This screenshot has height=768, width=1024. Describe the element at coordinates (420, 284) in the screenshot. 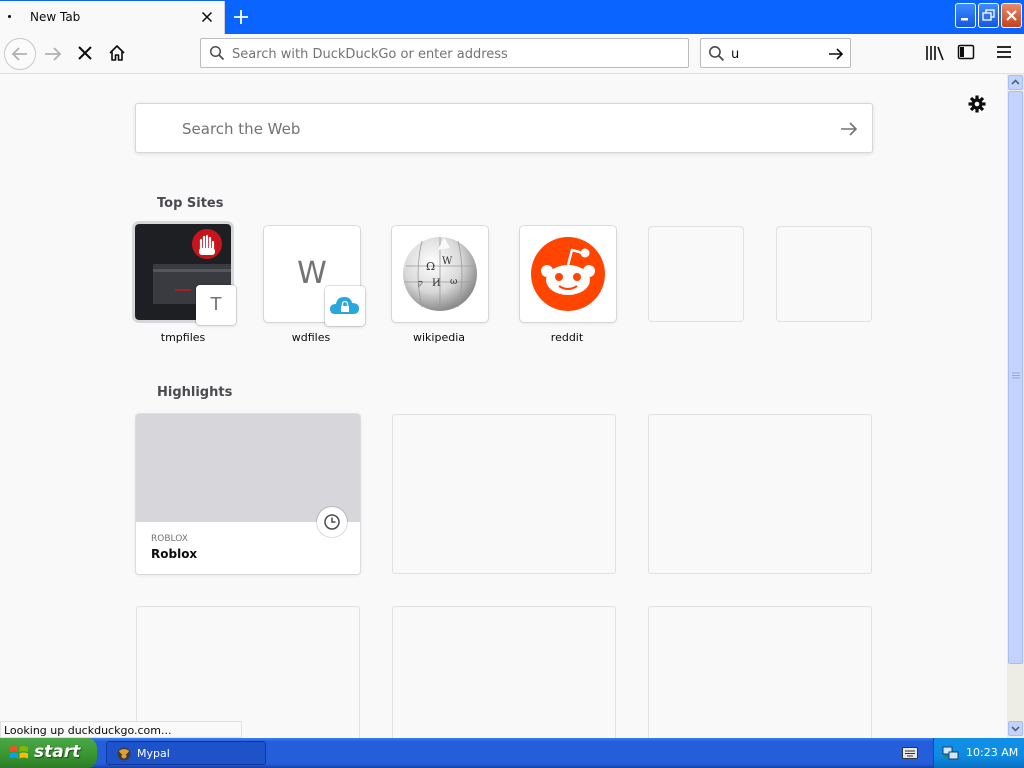

I see `svg-text: ק` at that location.